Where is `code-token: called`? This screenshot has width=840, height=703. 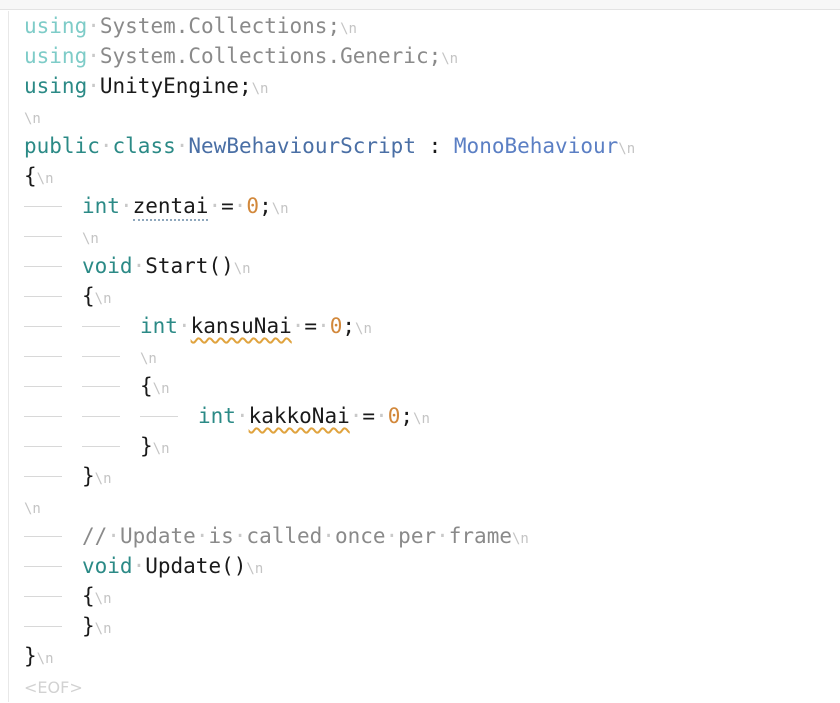
code-token: called is located at coordinates (284, 536).